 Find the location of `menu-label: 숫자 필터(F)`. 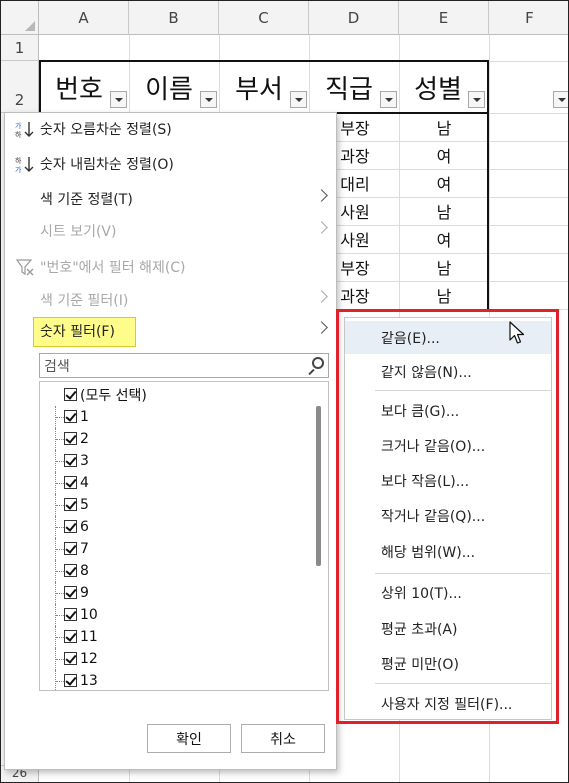

menu-label: 숫자 필터(F) is located at coordinates (77, 332).